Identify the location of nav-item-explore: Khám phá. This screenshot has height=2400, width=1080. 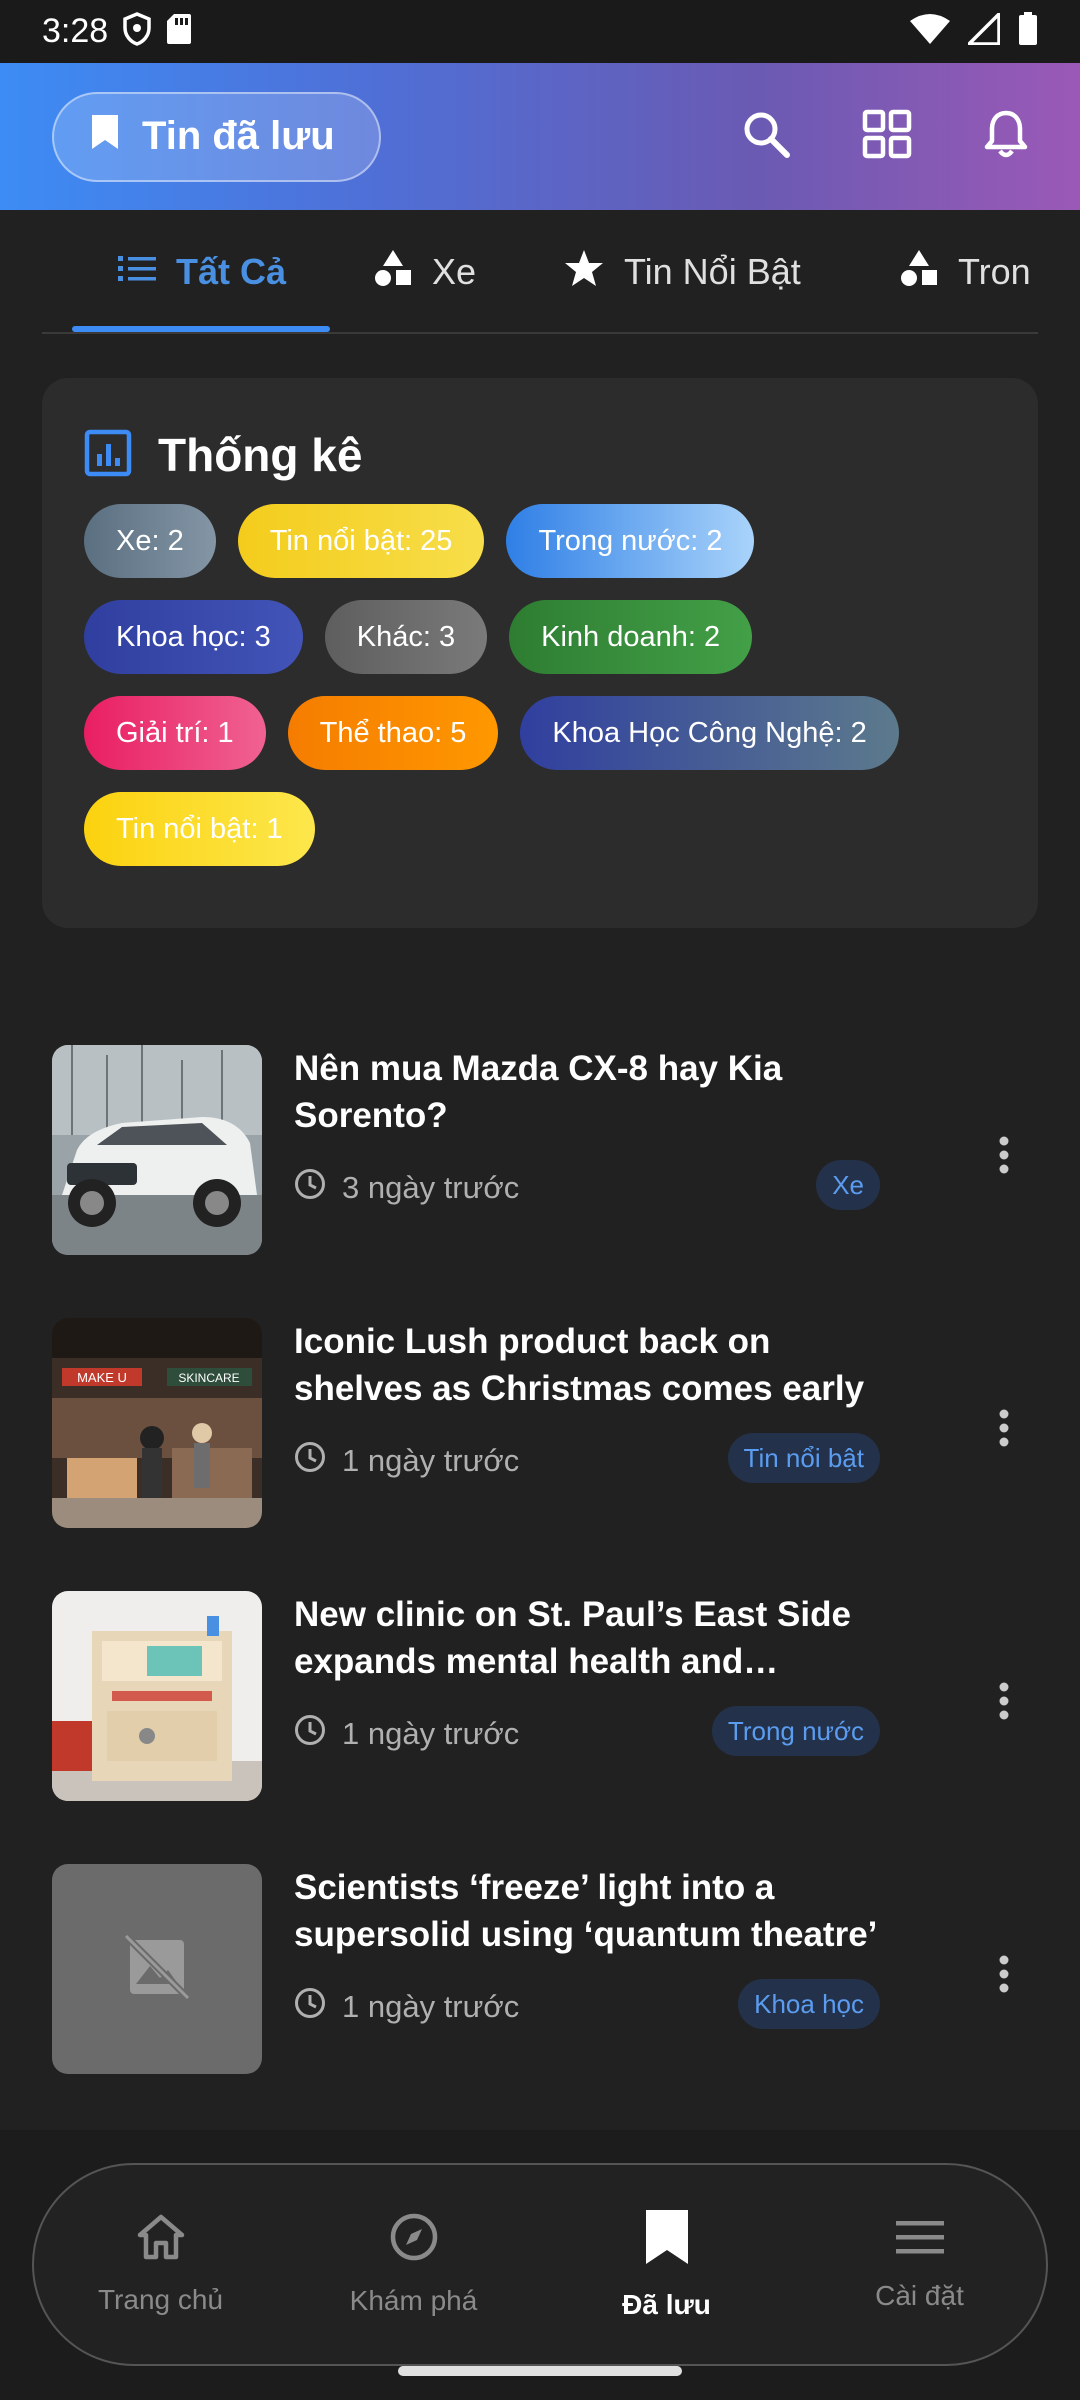
(413, 2264).